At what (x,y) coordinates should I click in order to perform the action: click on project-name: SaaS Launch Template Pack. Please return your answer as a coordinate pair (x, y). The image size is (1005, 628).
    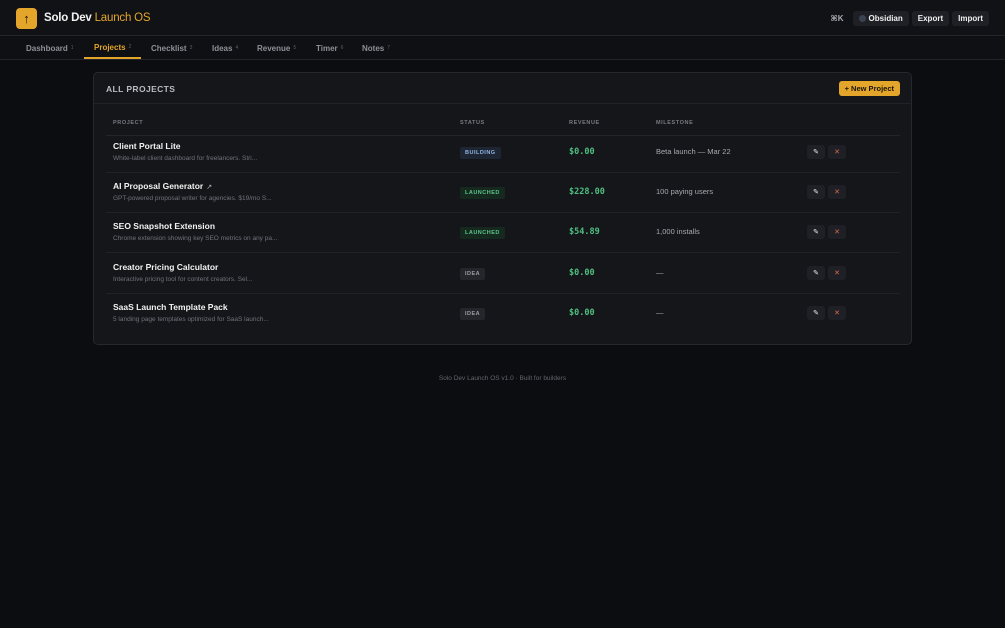
    Looking at the image, I should click on (172, 307).